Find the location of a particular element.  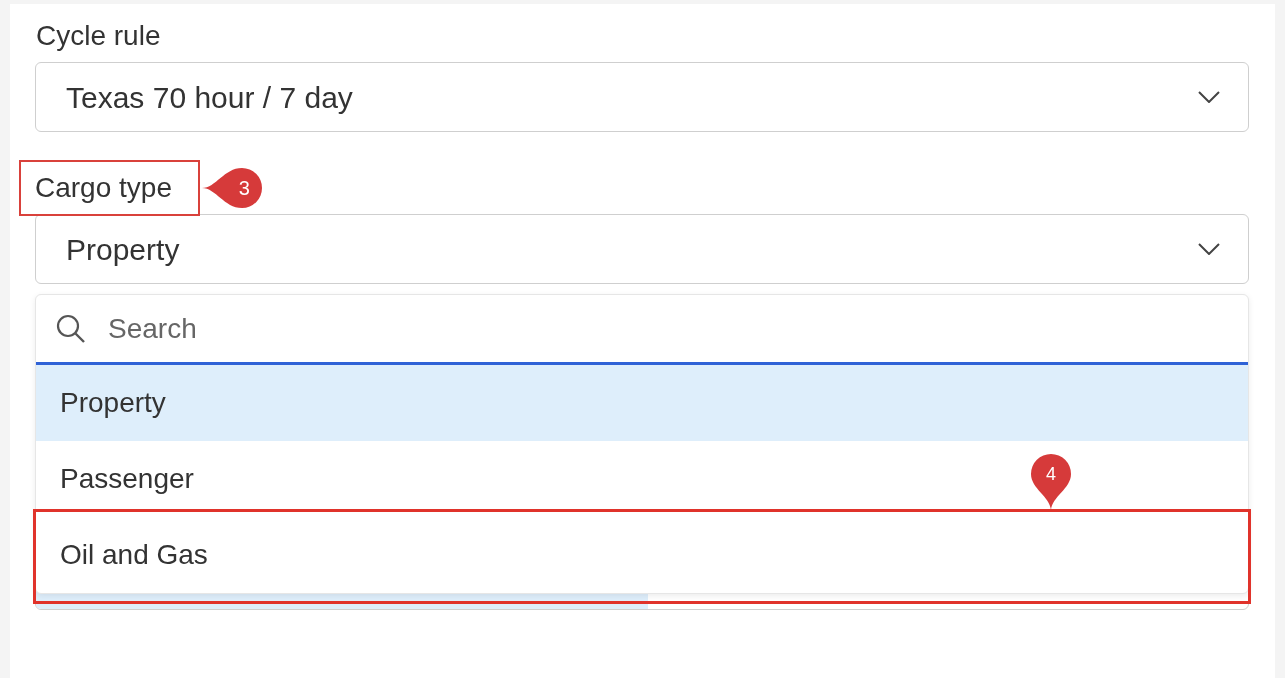

highlighted-label: Cargo type is located at coordinates (109, 188).